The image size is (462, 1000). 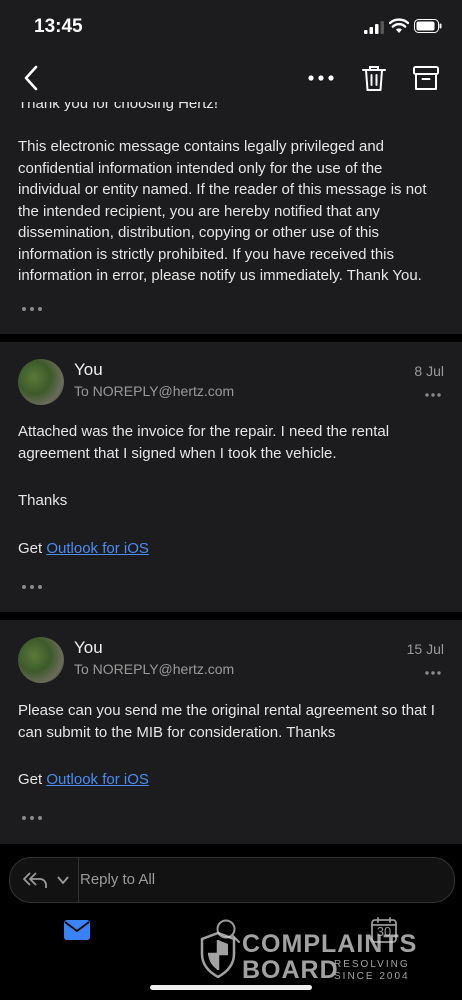 What do you see at coordinates (58, 26) in the screenshot?
I see `status-time: 13:45` at bounding box center [58, 26].